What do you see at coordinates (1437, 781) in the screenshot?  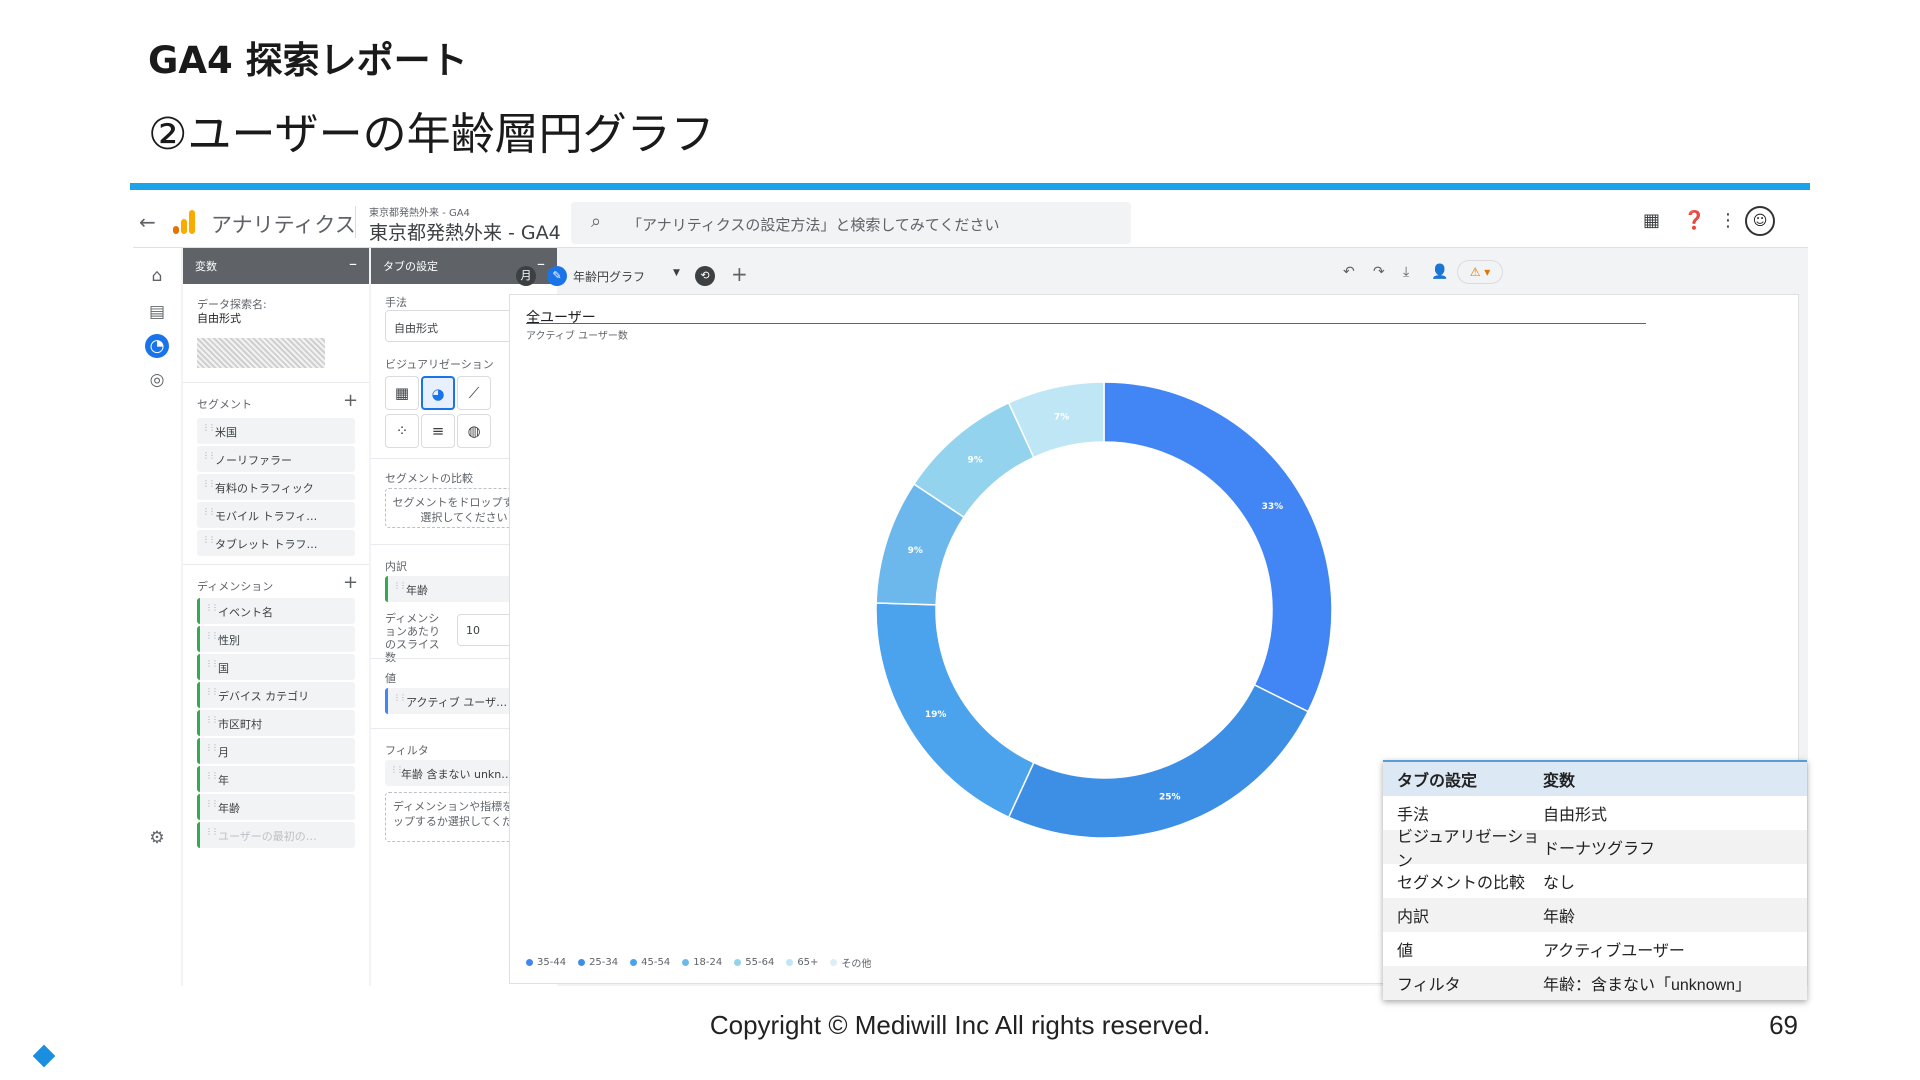 I see `header-cell: タブの設定` at bounding box center [1437, 781].